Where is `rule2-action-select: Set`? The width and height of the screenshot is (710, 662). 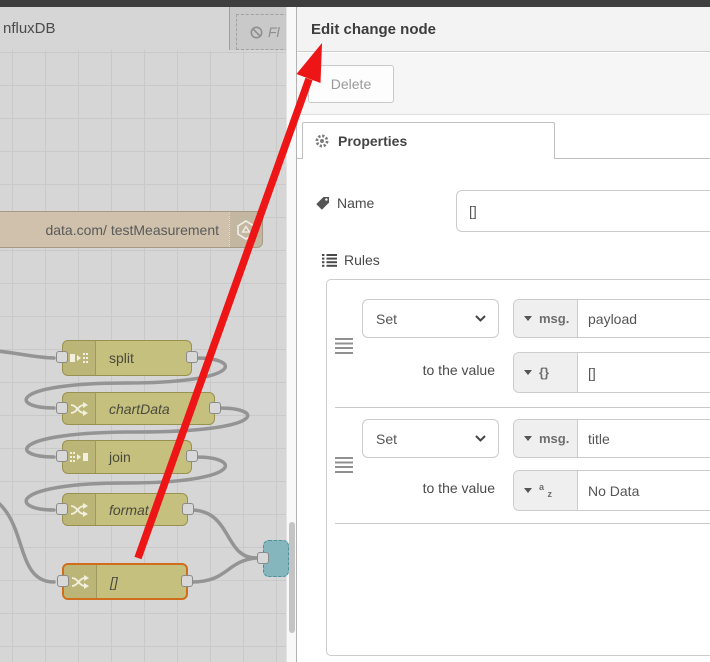
rule2-action-select: Set is located at coordinates (430, 438).